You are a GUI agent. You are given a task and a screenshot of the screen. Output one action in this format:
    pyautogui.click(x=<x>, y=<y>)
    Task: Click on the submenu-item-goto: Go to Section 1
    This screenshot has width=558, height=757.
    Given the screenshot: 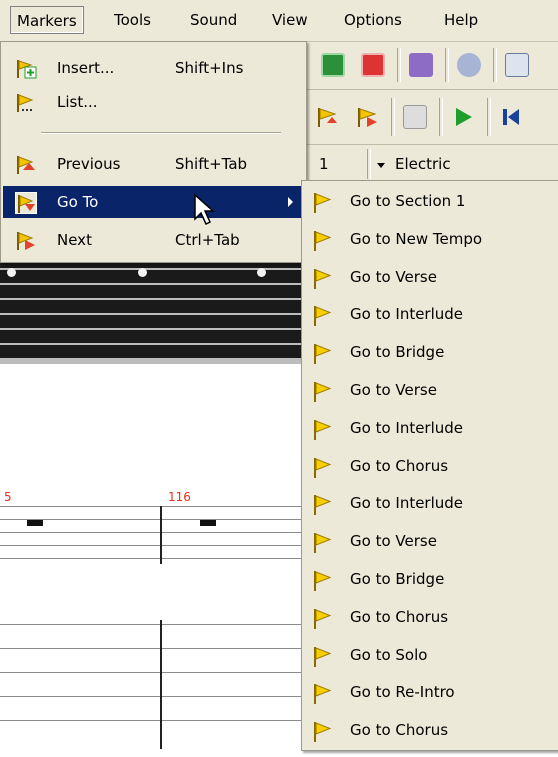 What is the action you would take?
    pyautogui.click(x=429, y=201)
    